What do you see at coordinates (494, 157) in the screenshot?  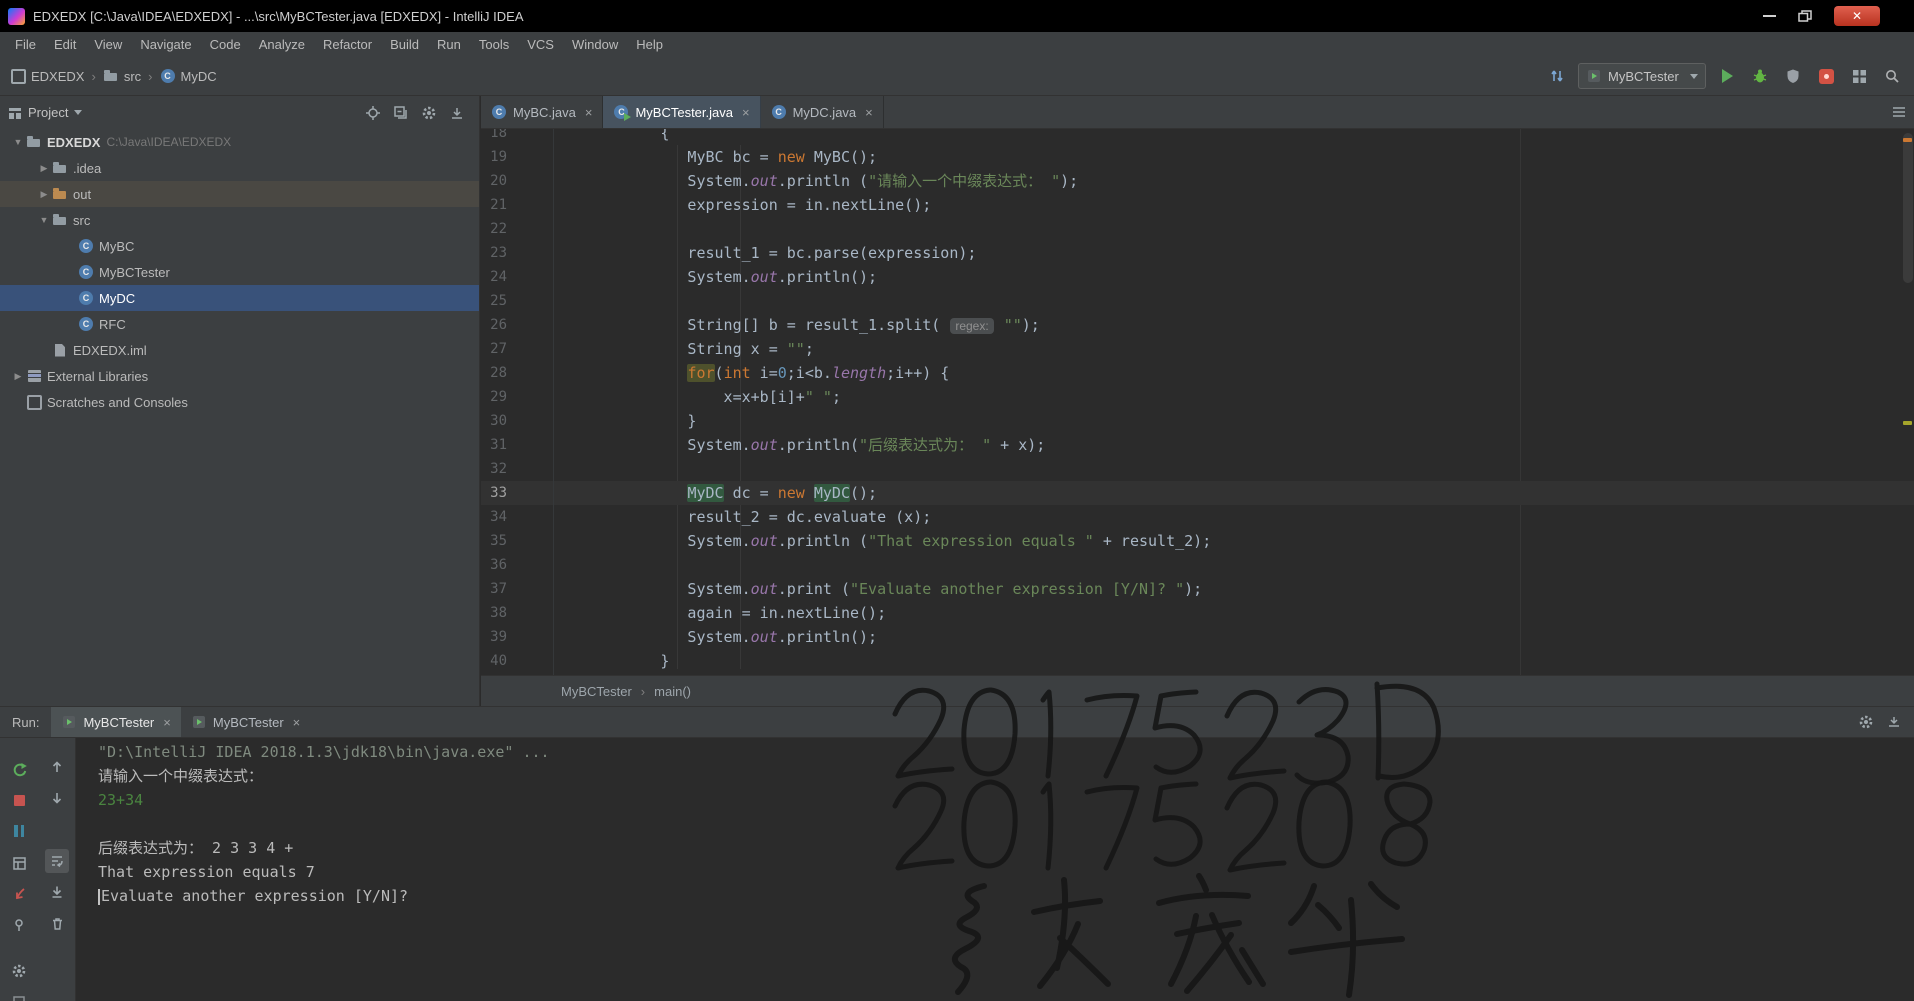 I see `line-number: 19` at bounding box center [494, 157].